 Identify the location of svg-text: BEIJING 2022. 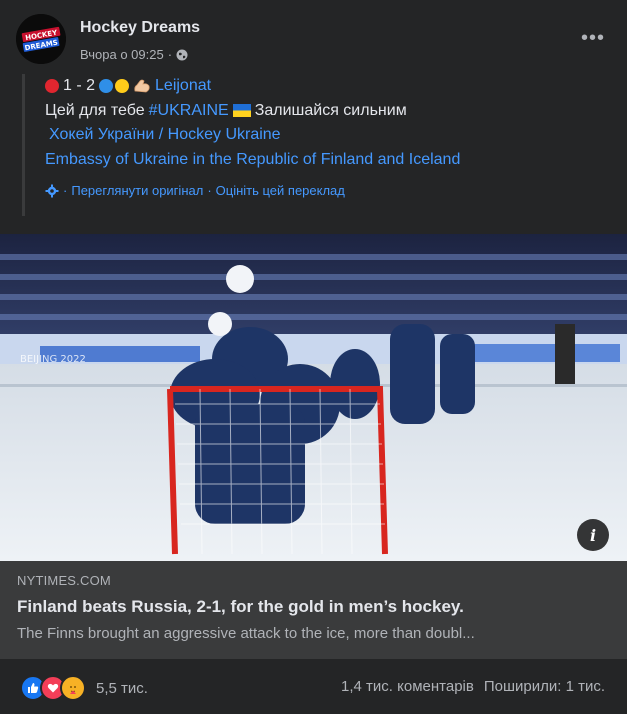
(53, 359).